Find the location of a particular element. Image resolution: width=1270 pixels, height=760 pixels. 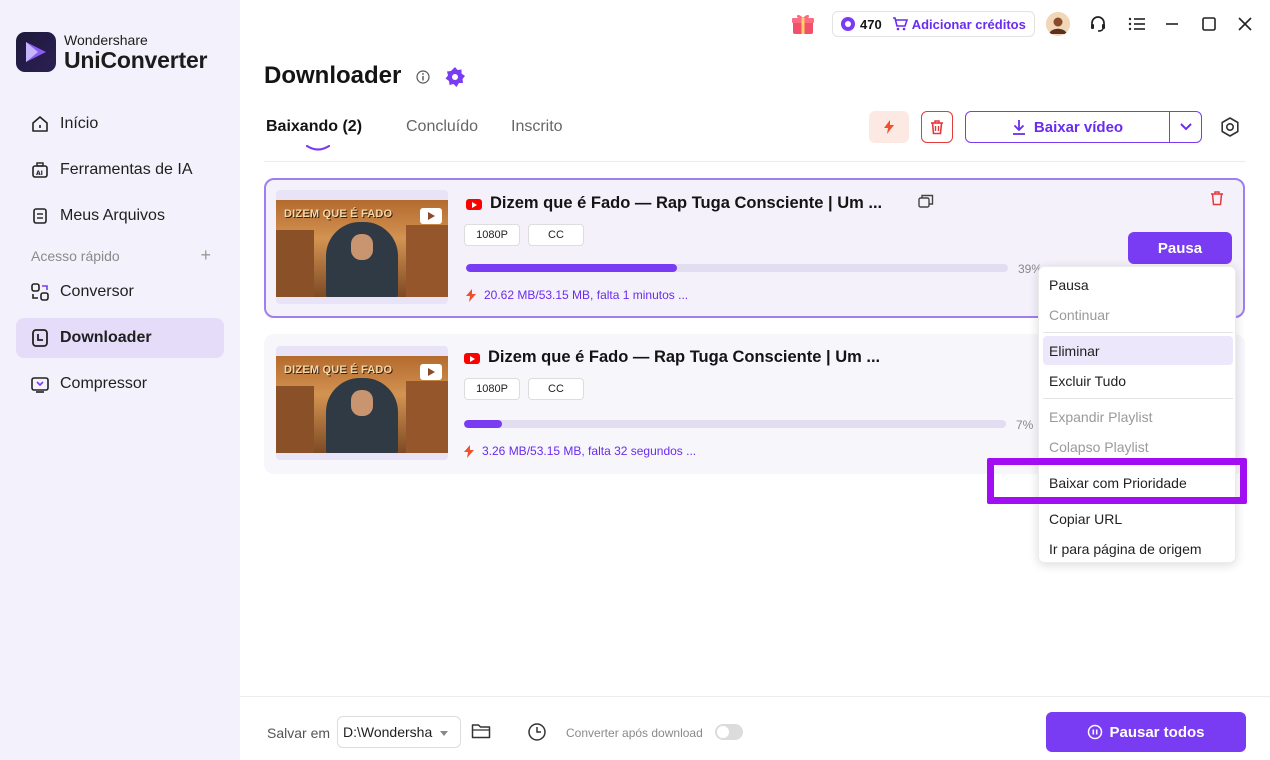

trash-icon is located at coordinates (937, 127).